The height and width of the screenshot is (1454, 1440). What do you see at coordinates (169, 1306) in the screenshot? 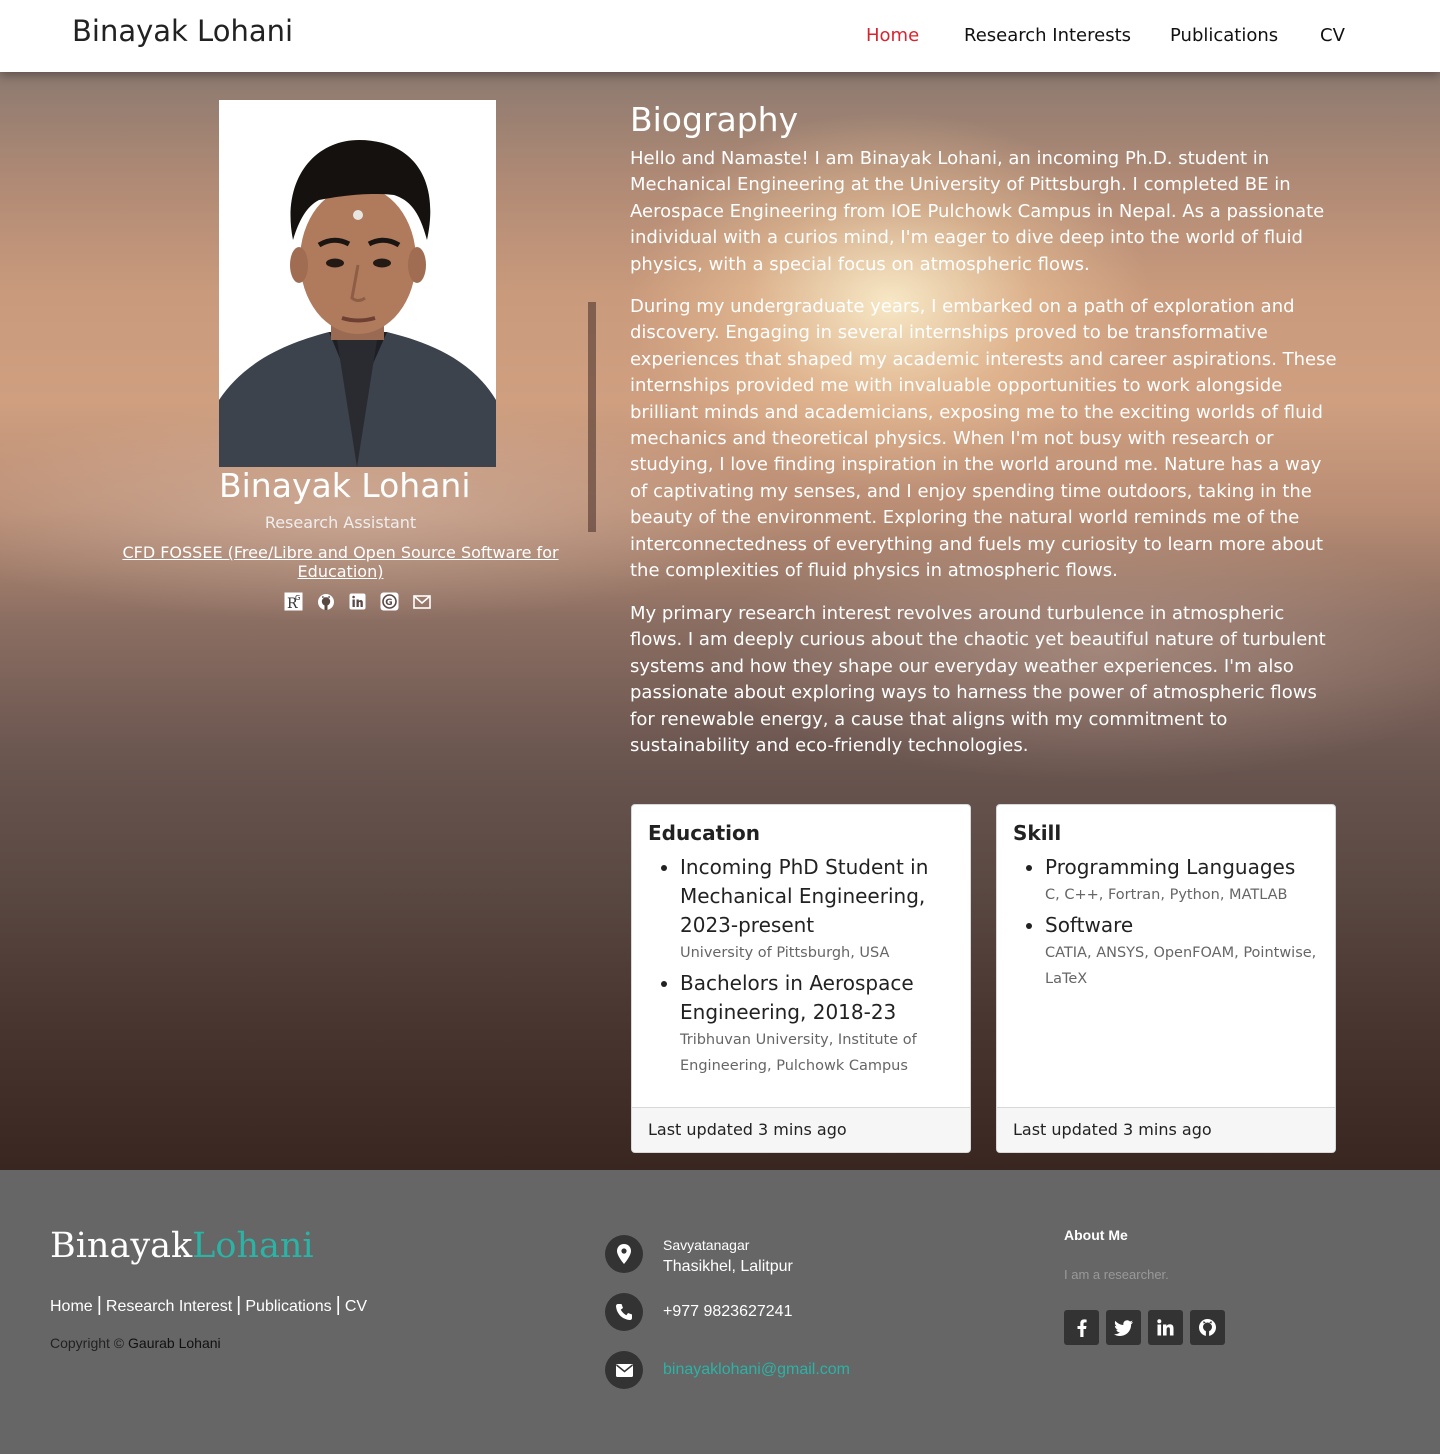
I see `footer-link-research-interest: Research Interest` at bounding box center [169, 1306].